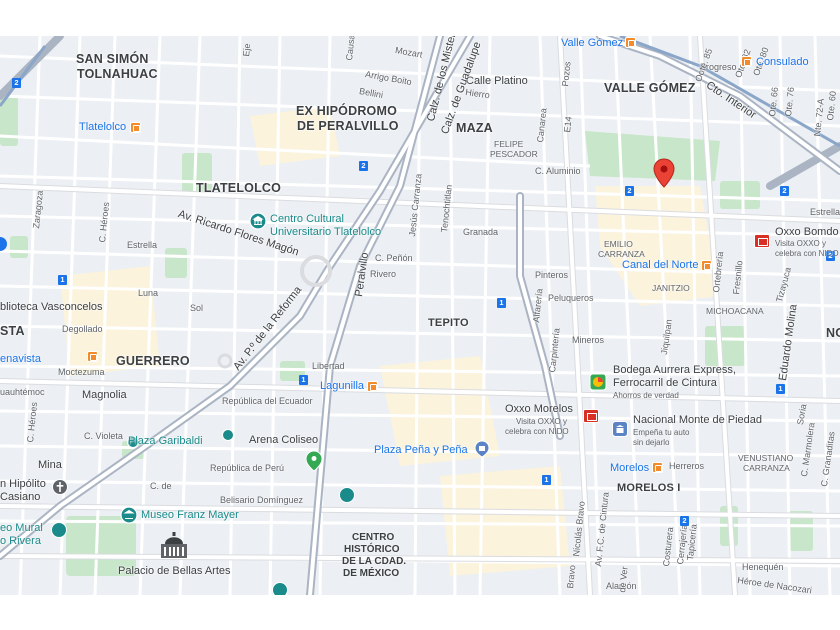 The width and height of the screenshot is (840, 630). What do you see at coordinates (546, 480) in the screenshot?
I see `shield-eje-1-d: 1` at bounding box center [546, 480].